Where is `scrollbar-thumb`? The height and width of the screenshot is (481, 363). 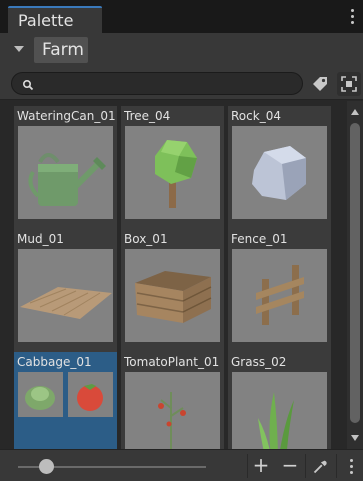 scrollbar-thumb is located at coordinates (355, 273).